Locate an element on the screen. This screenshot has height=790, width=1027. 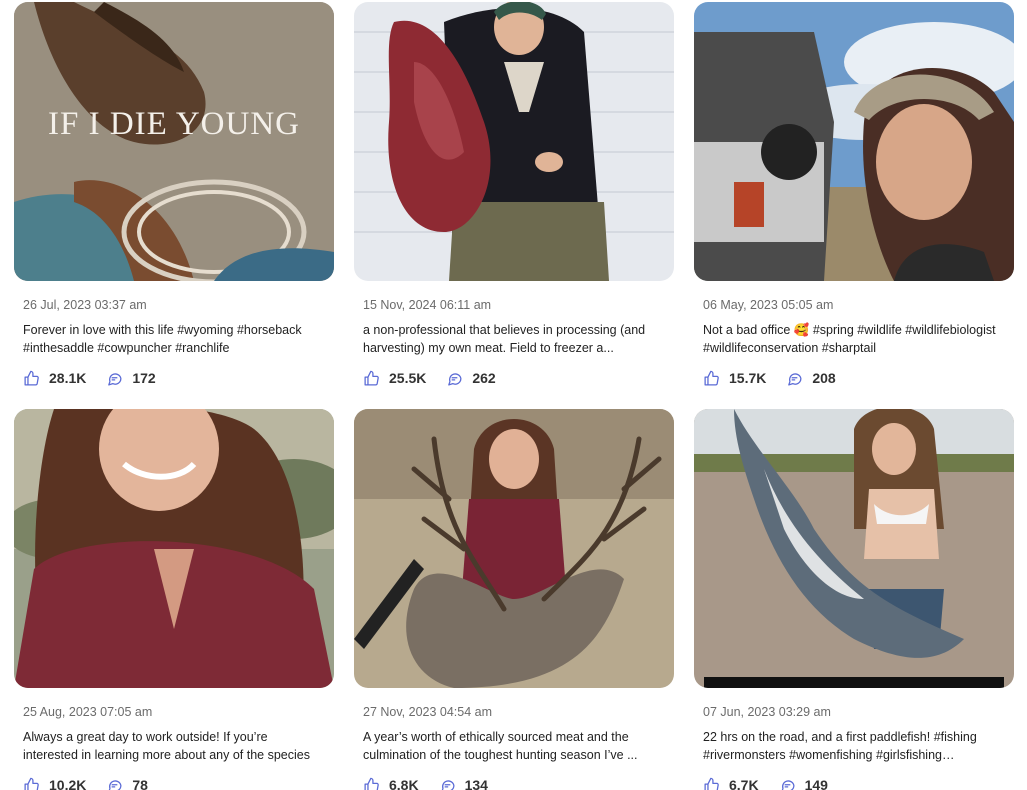
likes-count: 6.7K is located at coordinates (744, 783).